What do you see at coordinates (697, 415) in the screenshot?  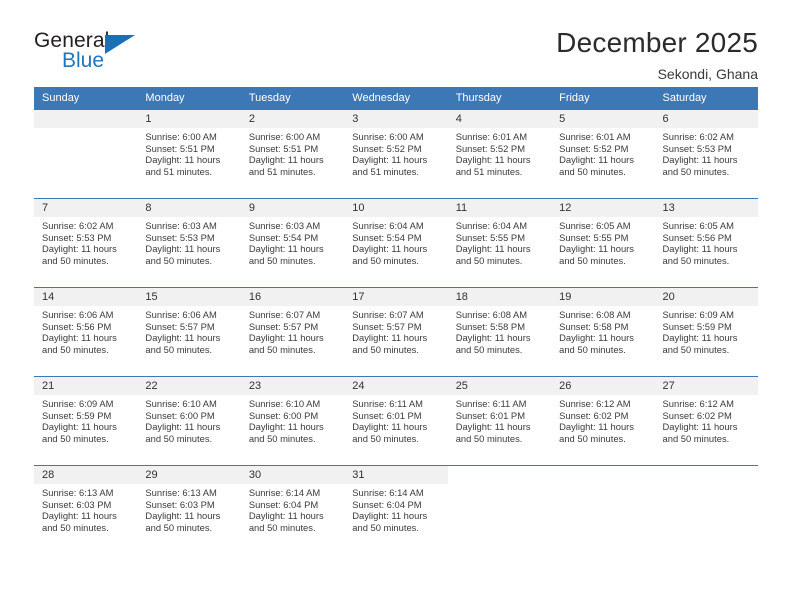 I see `sunset-text: Sunset: 6:02 PM` at bounding box center [697, 415].